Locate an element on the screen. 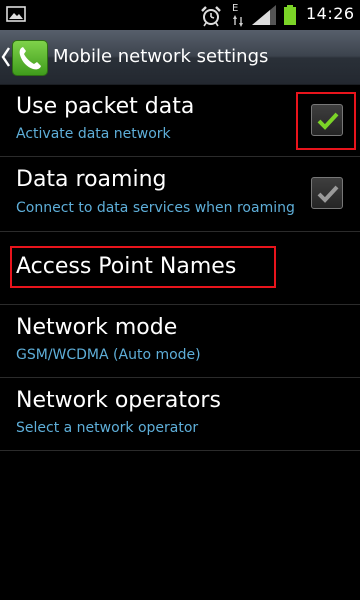  setting-title: Network operators is located at coordinates (118, 400).